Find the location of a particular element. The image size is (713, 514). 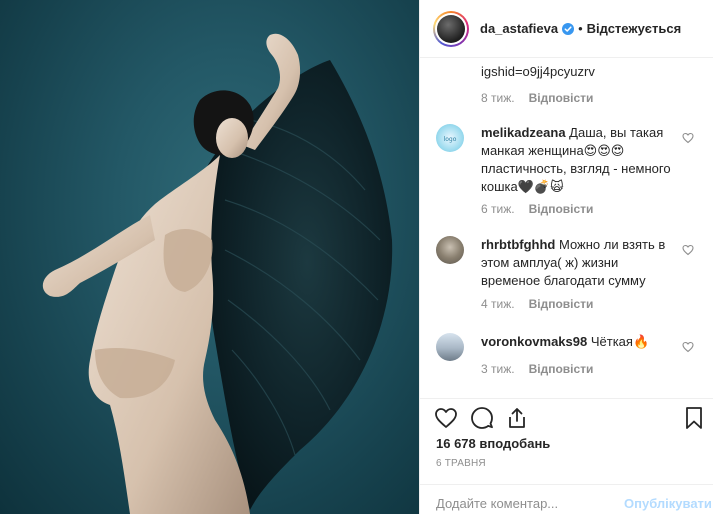

comment-input is located at coordinates (526, 503).